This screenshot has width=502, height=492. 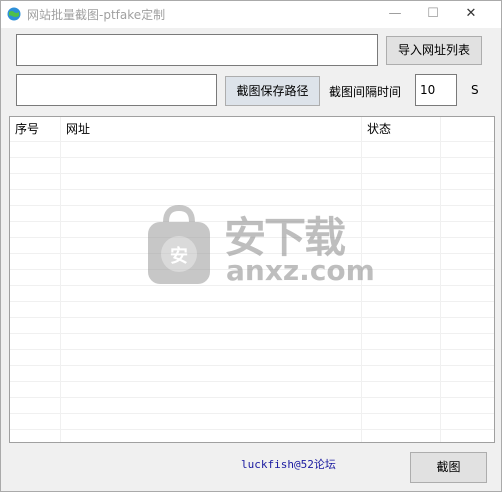 I want to click on credit-text: luckfish@52论坛, so click(x=288, y=464).